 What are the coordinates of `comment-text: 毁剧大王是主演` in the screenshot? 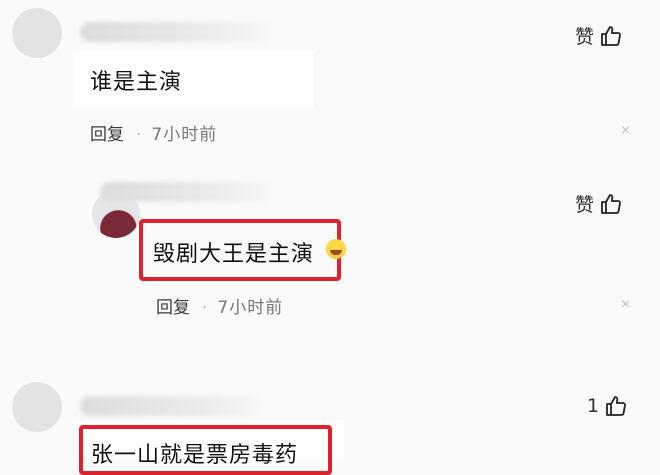 It's located at (234, 254).